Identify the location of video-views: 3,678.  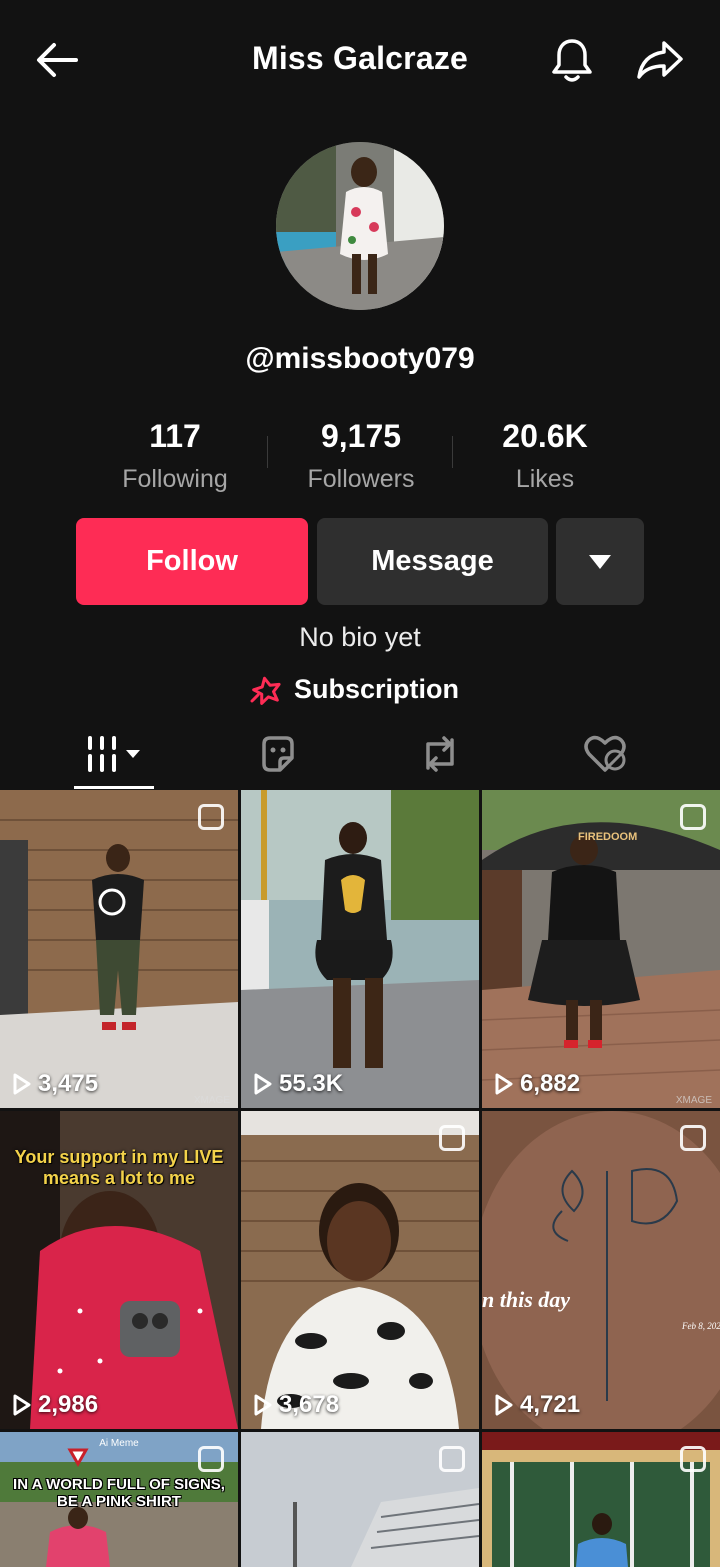
(296, 1405).